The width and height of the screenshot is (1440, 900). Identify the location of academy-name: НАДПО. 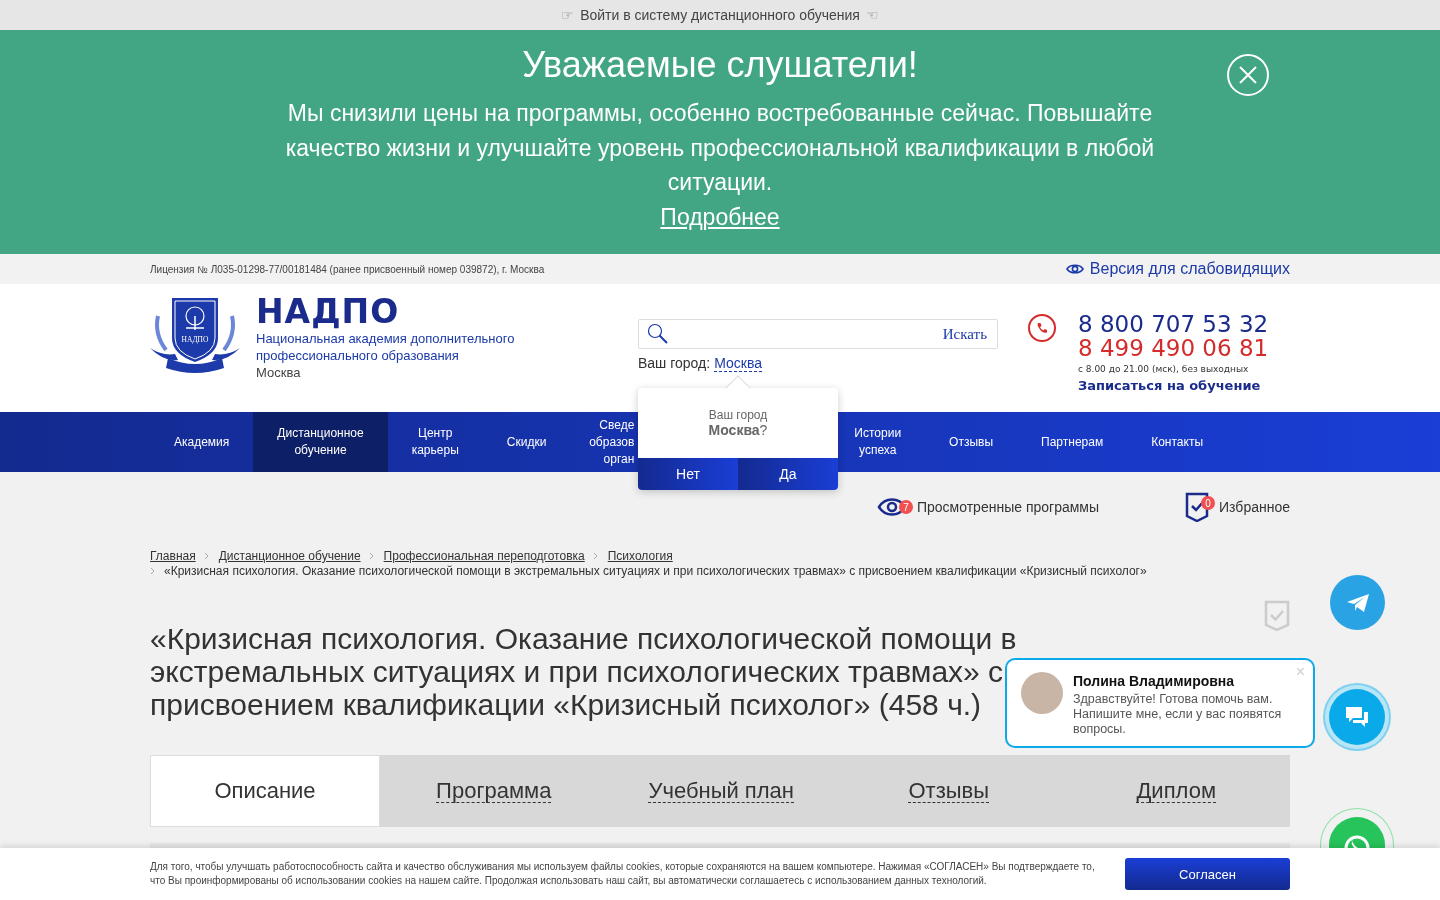
(328, 312).